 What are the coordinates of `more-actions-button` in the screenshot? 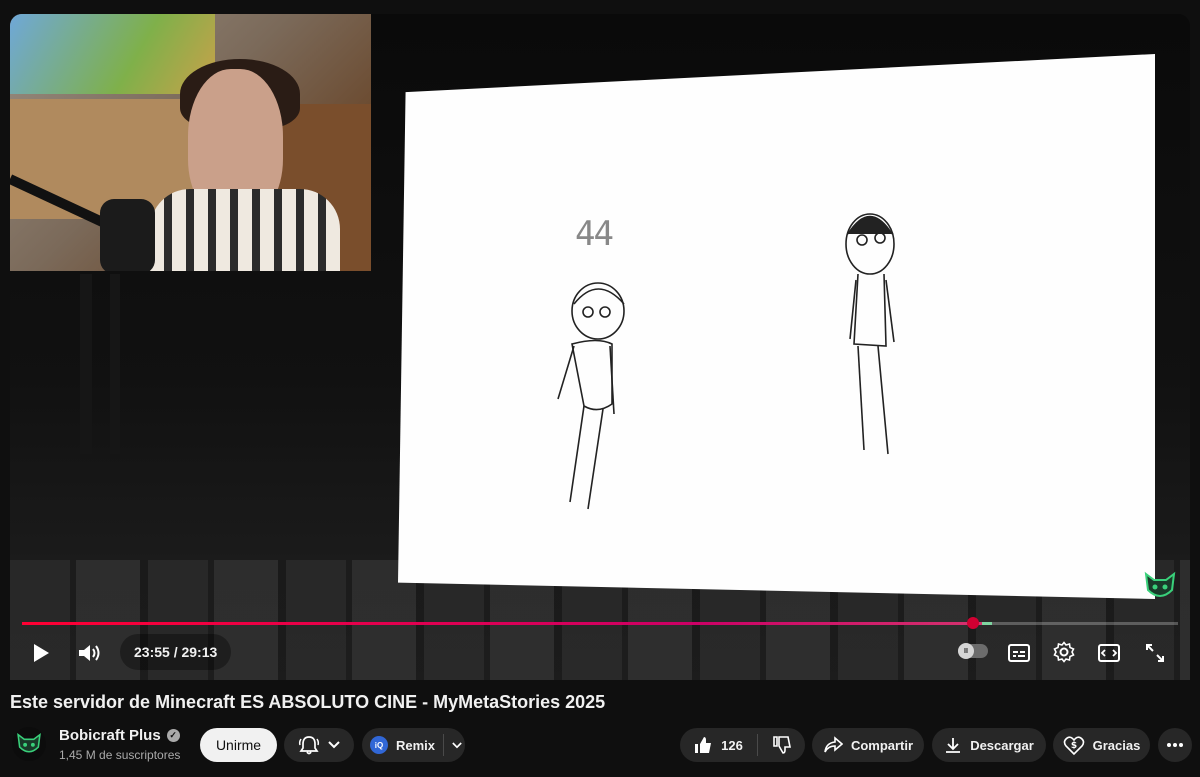 It's located at (1175, 745).